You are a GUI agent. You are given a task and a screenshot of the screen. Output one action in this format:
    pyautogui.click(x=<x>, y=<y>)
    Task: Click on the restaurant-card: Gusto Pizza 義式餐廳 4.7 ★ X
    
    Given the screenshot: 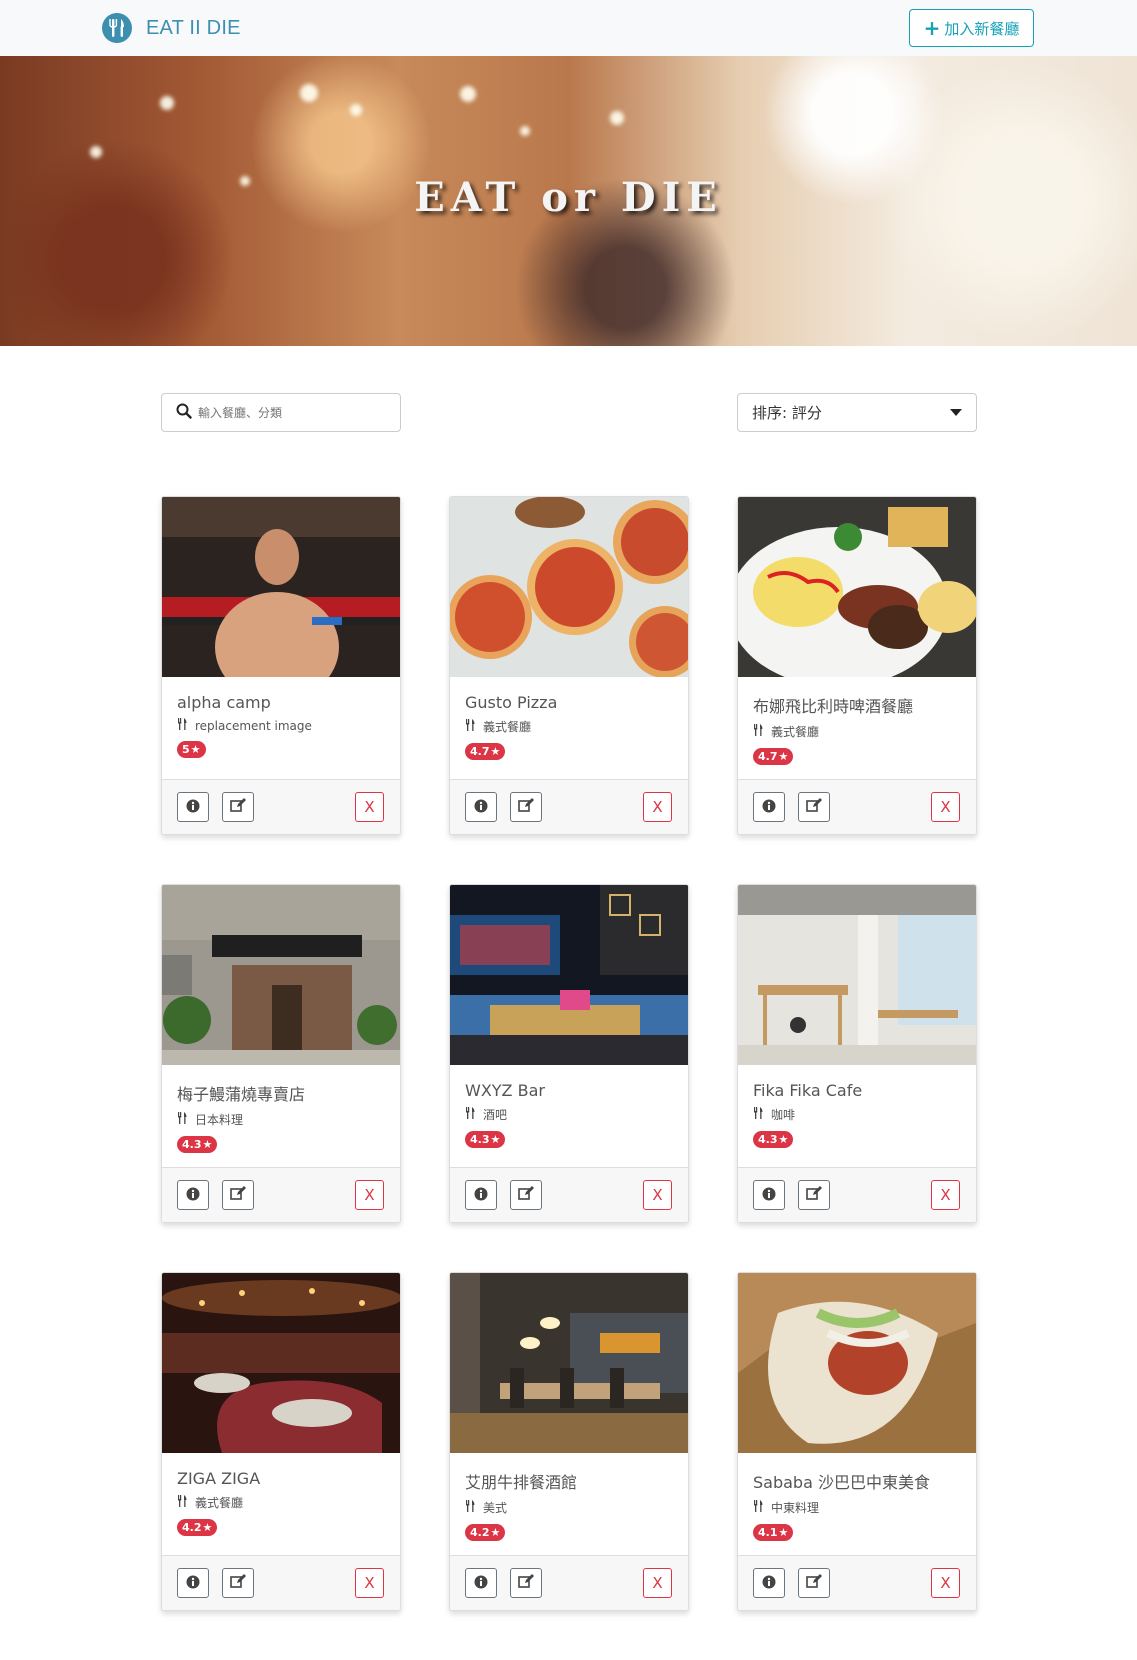 What is the action you would take?
    pyautogui.click(x=569, y=665)
    